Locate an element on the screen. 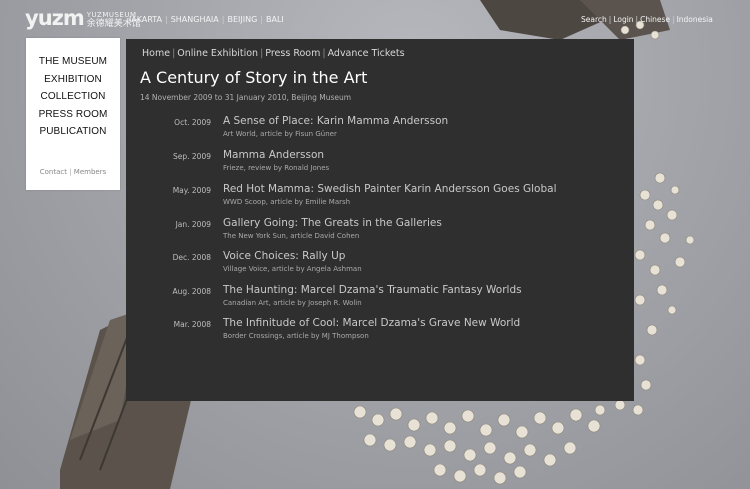 Image resolution: width=750 pixels, height=489 pixels. search-link: Search is located at coordinates (594, 19).